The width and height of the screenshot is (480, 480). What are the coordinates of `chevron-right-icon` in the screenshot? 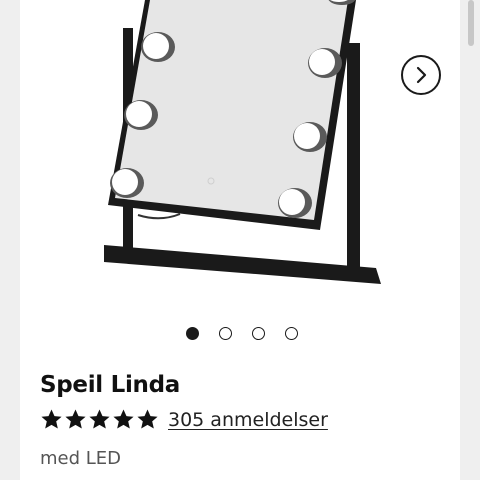 It's located at (421, 75).